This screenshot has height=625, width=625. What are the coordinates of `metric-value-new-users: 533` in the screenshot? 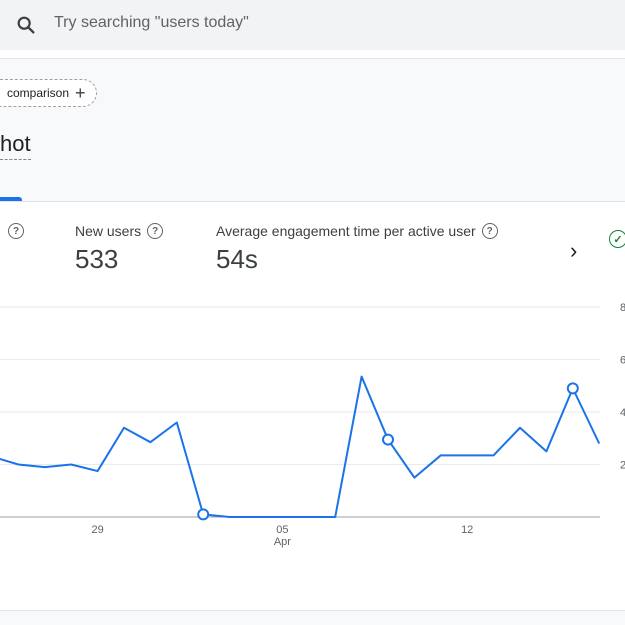 It's located at (97, 259).